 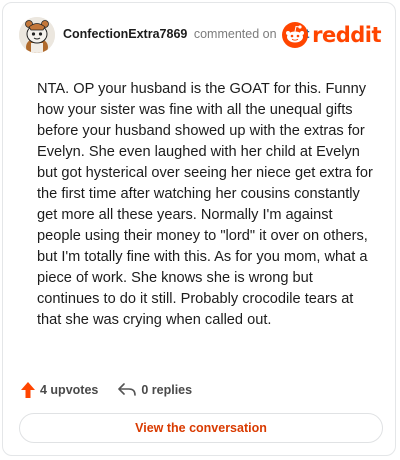 I want to click on upvotes-count: 4 upvotes, so click(x=69, y=390).